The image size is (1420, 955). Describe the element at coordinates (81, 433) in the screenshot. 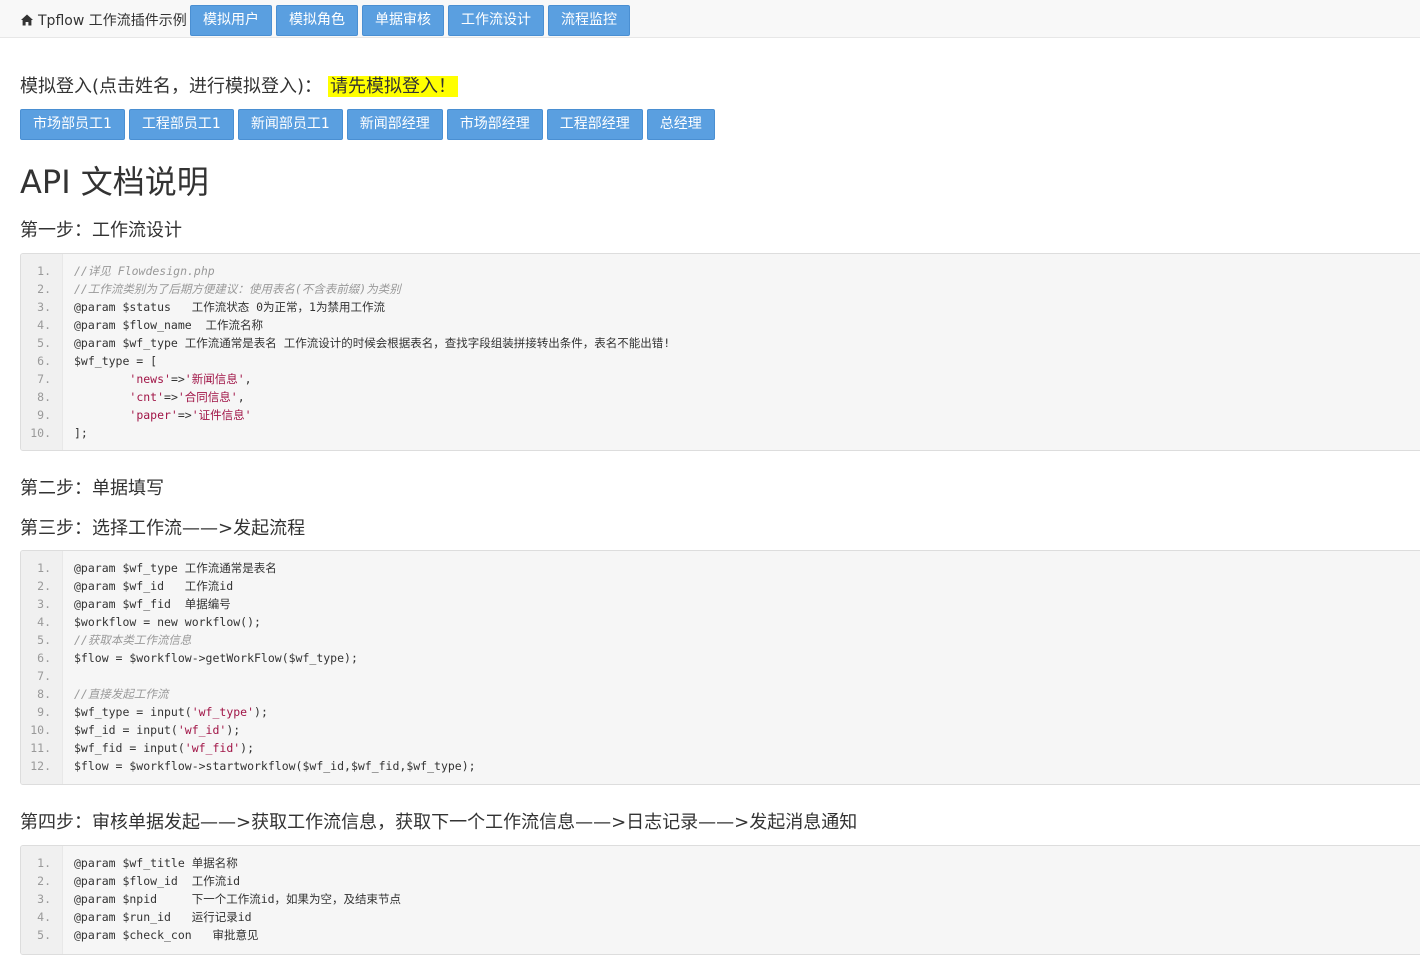

I see `line-code: ];` at that location.